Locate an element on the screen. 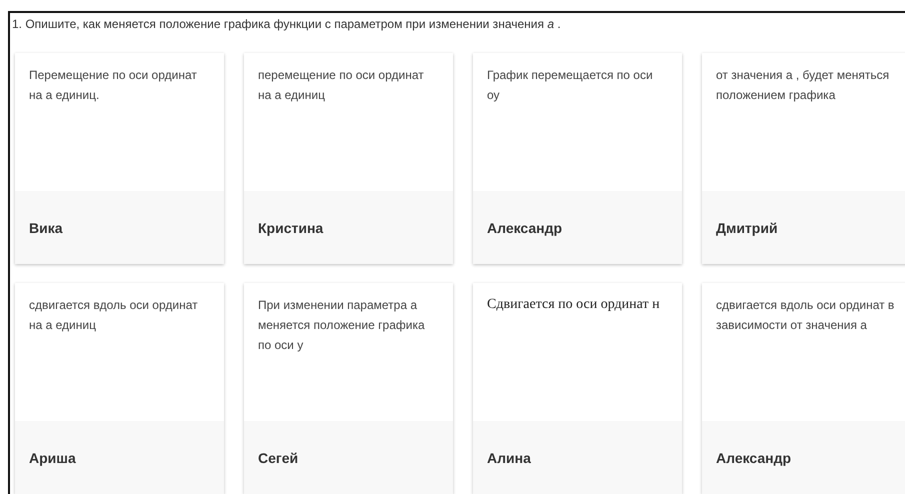 This screenshot has height=494, width=905. answer-text: Перемещение по оси ординат на а единиц. is located at coordinates (113, 85).